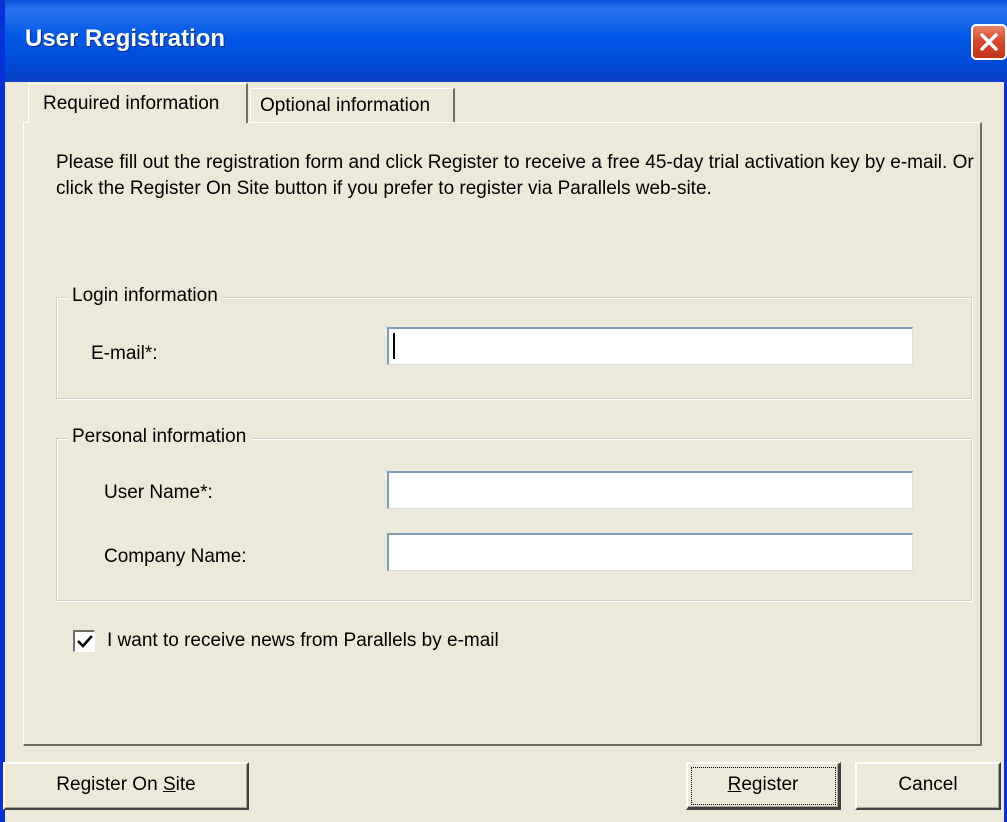 The height and width of the screenshot is (822, 1007). I want to click on newsletter-checkbox, so click(84, 641).